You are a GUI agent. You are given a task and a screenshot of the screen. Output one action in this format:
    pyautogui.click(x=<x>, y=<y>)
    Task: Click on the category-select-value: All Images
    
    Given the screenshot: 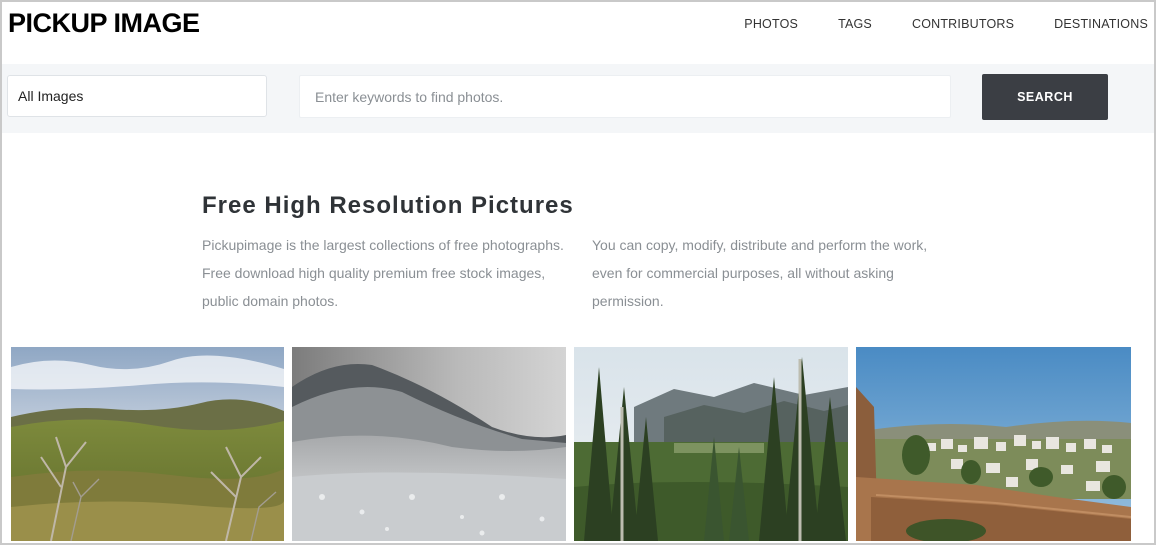 What is the action you would take?
    pyautogui.click(x=51, y=96)
    